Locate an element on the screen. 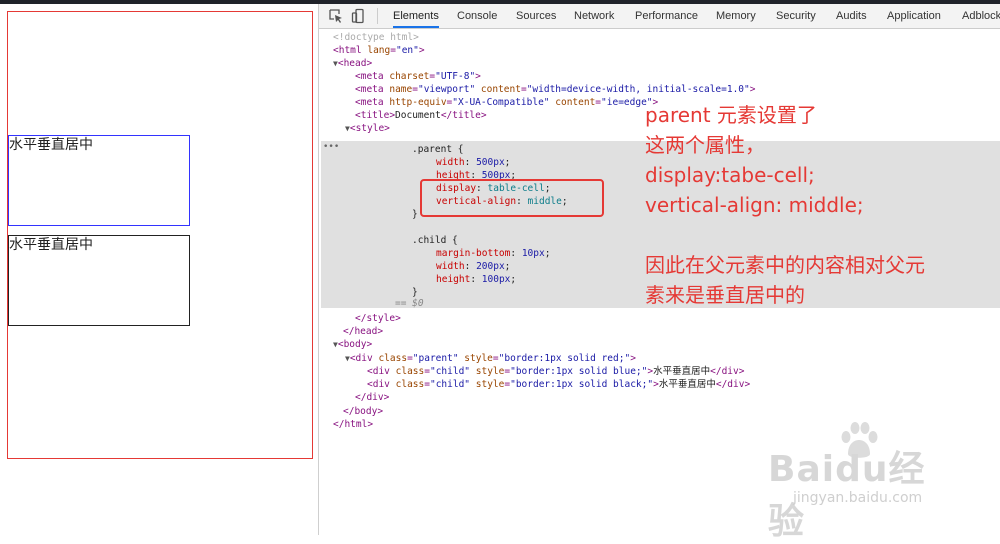 The width and height of the screenshot is (1000, 544). toolbar-separator is located at coordinates (377, 16).